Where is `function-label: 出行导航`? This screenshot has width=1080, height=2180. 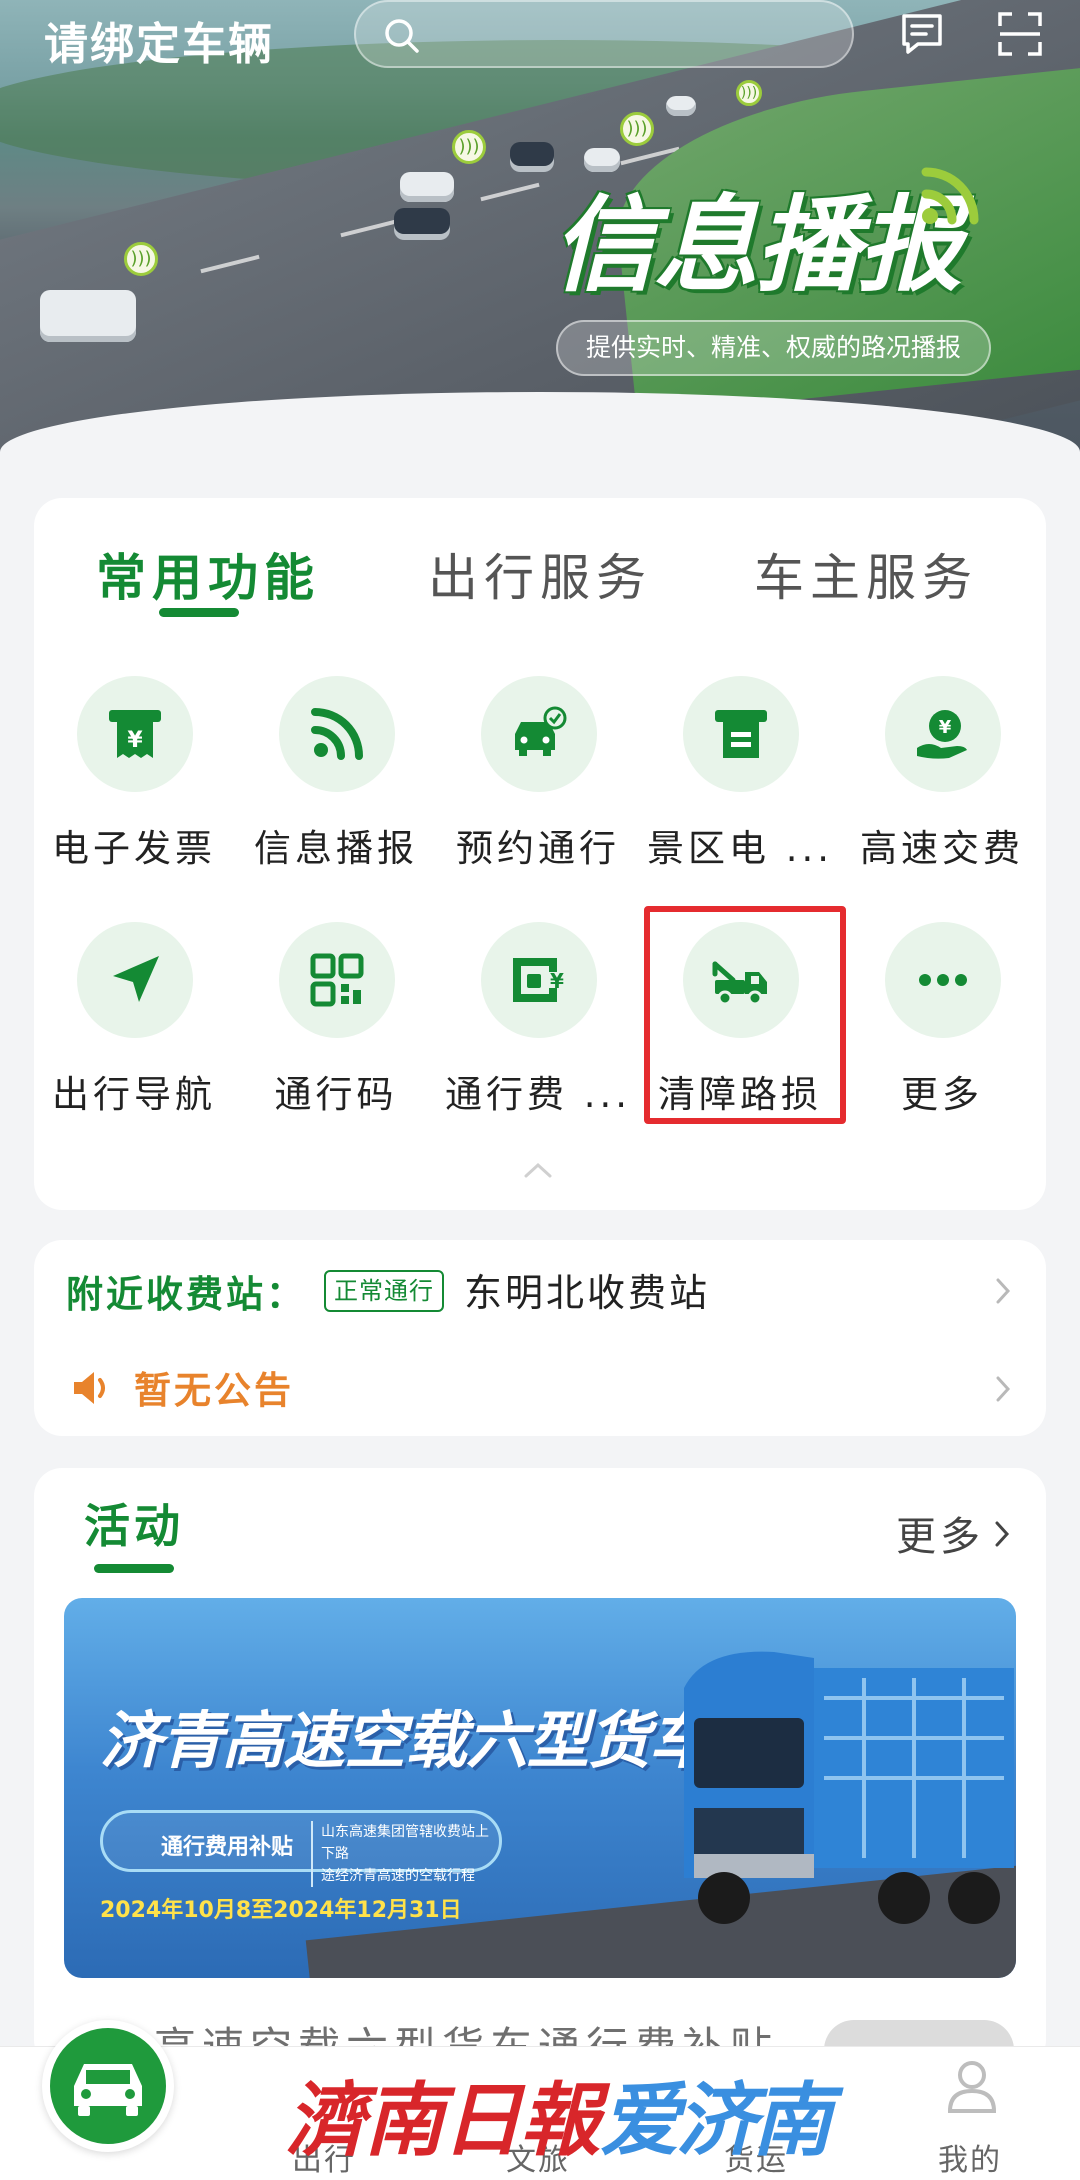
function-label: 出行导航 is located at coordinates (134, 1094).